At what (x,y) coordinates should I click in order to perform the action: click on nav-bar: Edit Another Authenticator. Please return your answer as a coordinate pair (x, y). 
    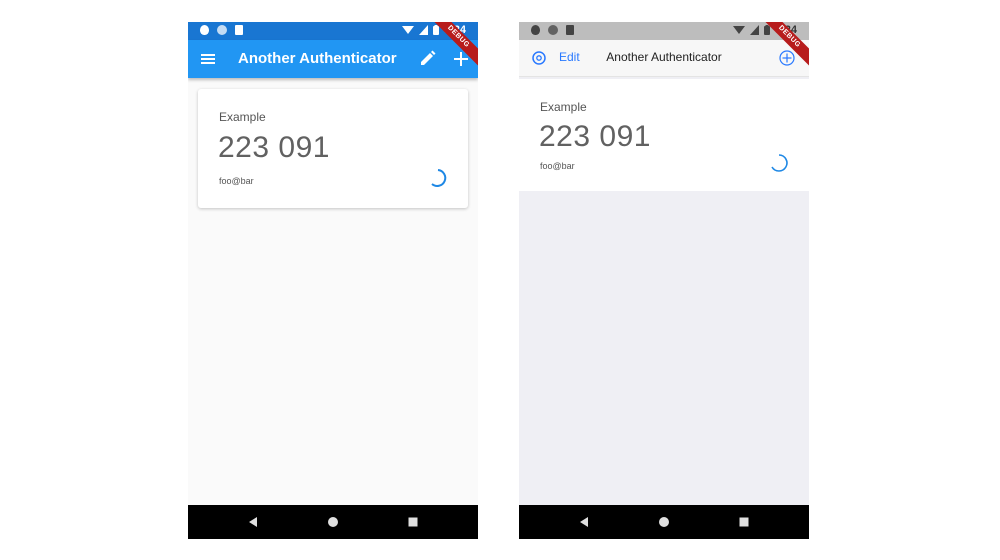
    Looking at the image, I should click on (664, 58).